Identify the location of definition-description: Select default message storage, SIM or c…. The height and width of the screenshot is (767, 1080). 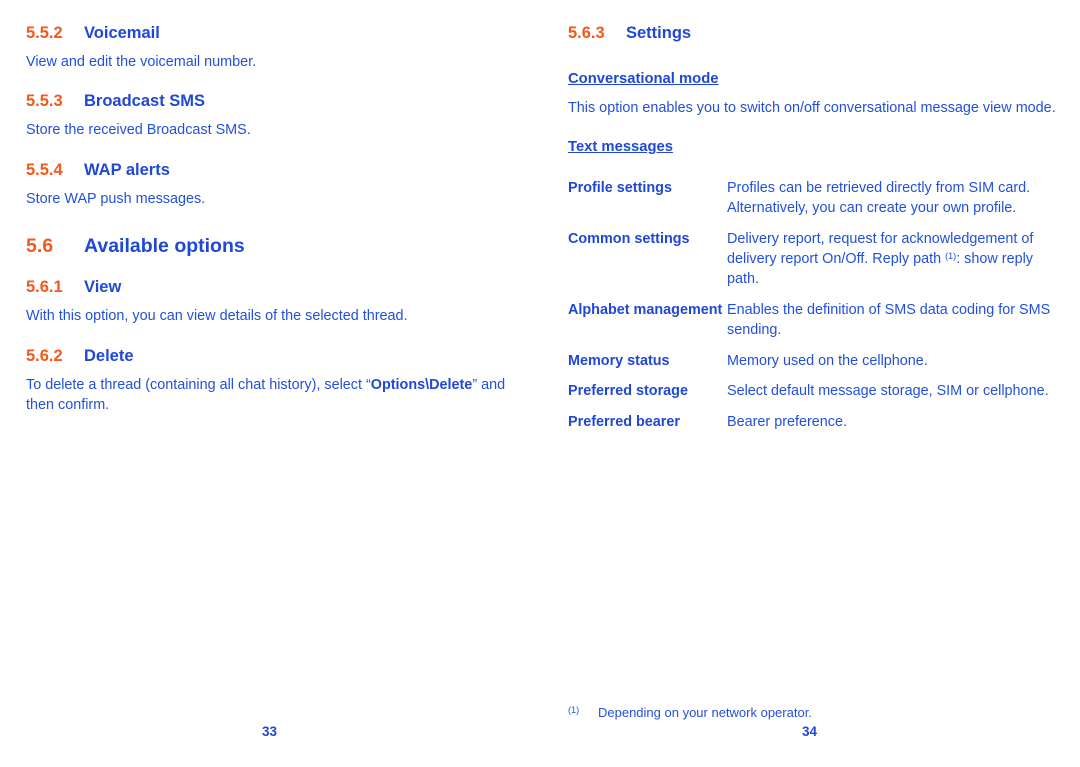
(888, 391).